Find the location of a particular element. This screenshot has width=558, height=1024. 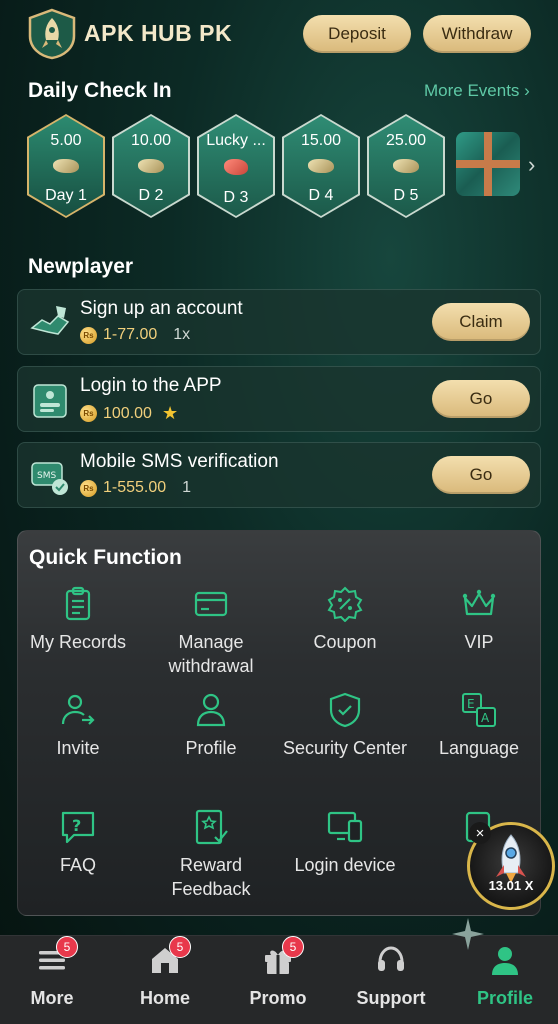

quick-label: VIP is located at coordinates (479, 642).